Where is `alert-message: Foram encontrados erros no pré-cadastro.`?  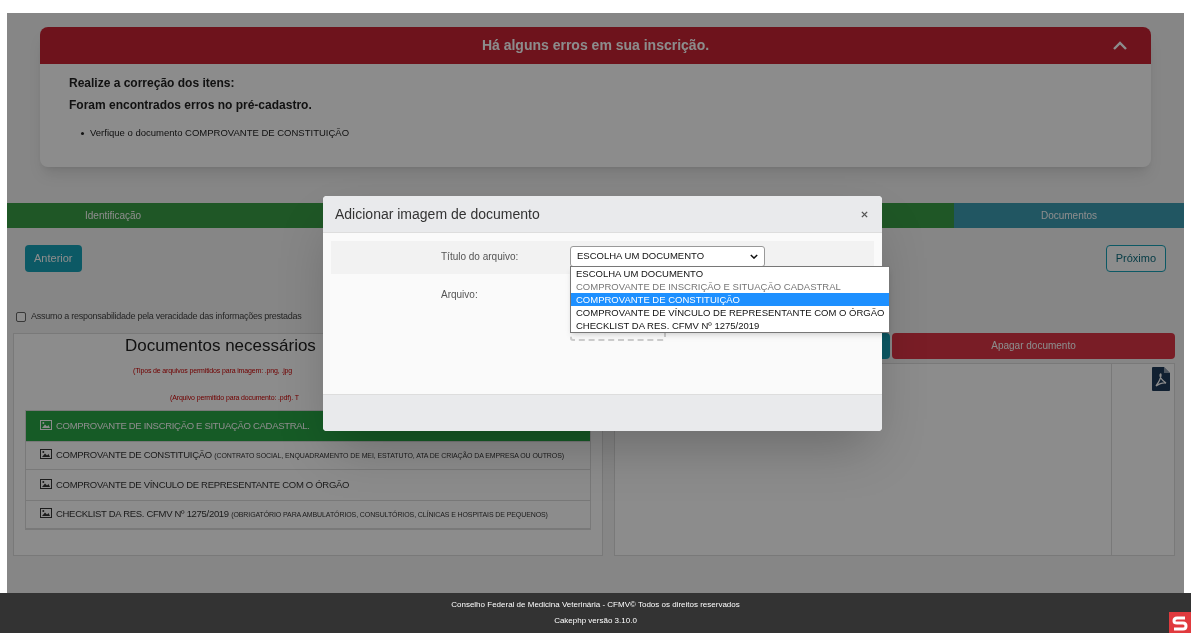
alert-message: Foram encontrados erros no pré-cadastro. is located at coordinates (191, 105).